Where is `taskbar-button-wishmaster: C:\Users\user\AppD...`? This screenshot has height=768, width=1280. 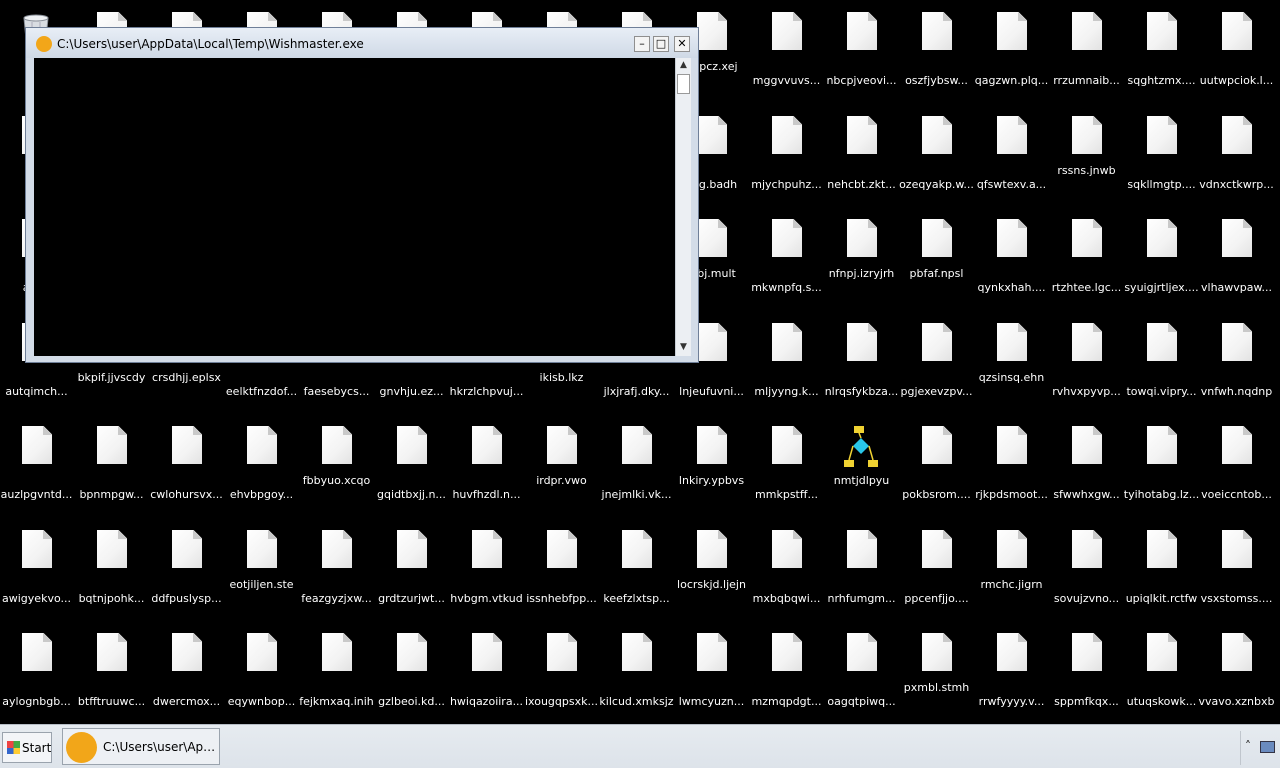
taskbar-button-wishmaster: C:\Users\user\AppD... is located at coordinates (141, 746).